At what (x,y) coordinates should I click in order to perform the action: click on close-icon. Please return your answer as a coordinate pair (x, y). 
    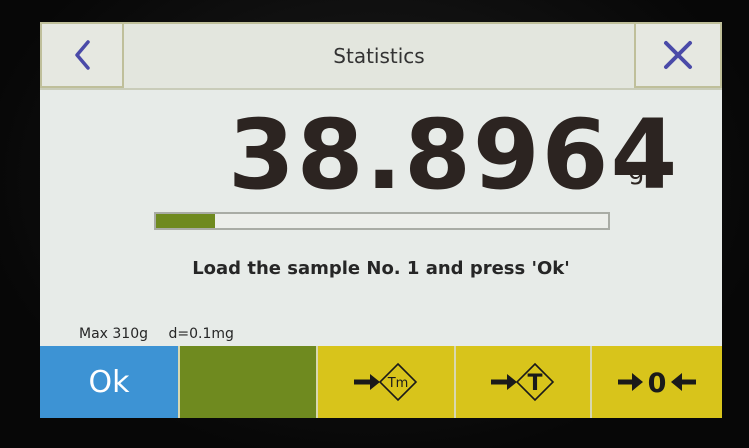
    Looking at the image, I should click on (678, 55).